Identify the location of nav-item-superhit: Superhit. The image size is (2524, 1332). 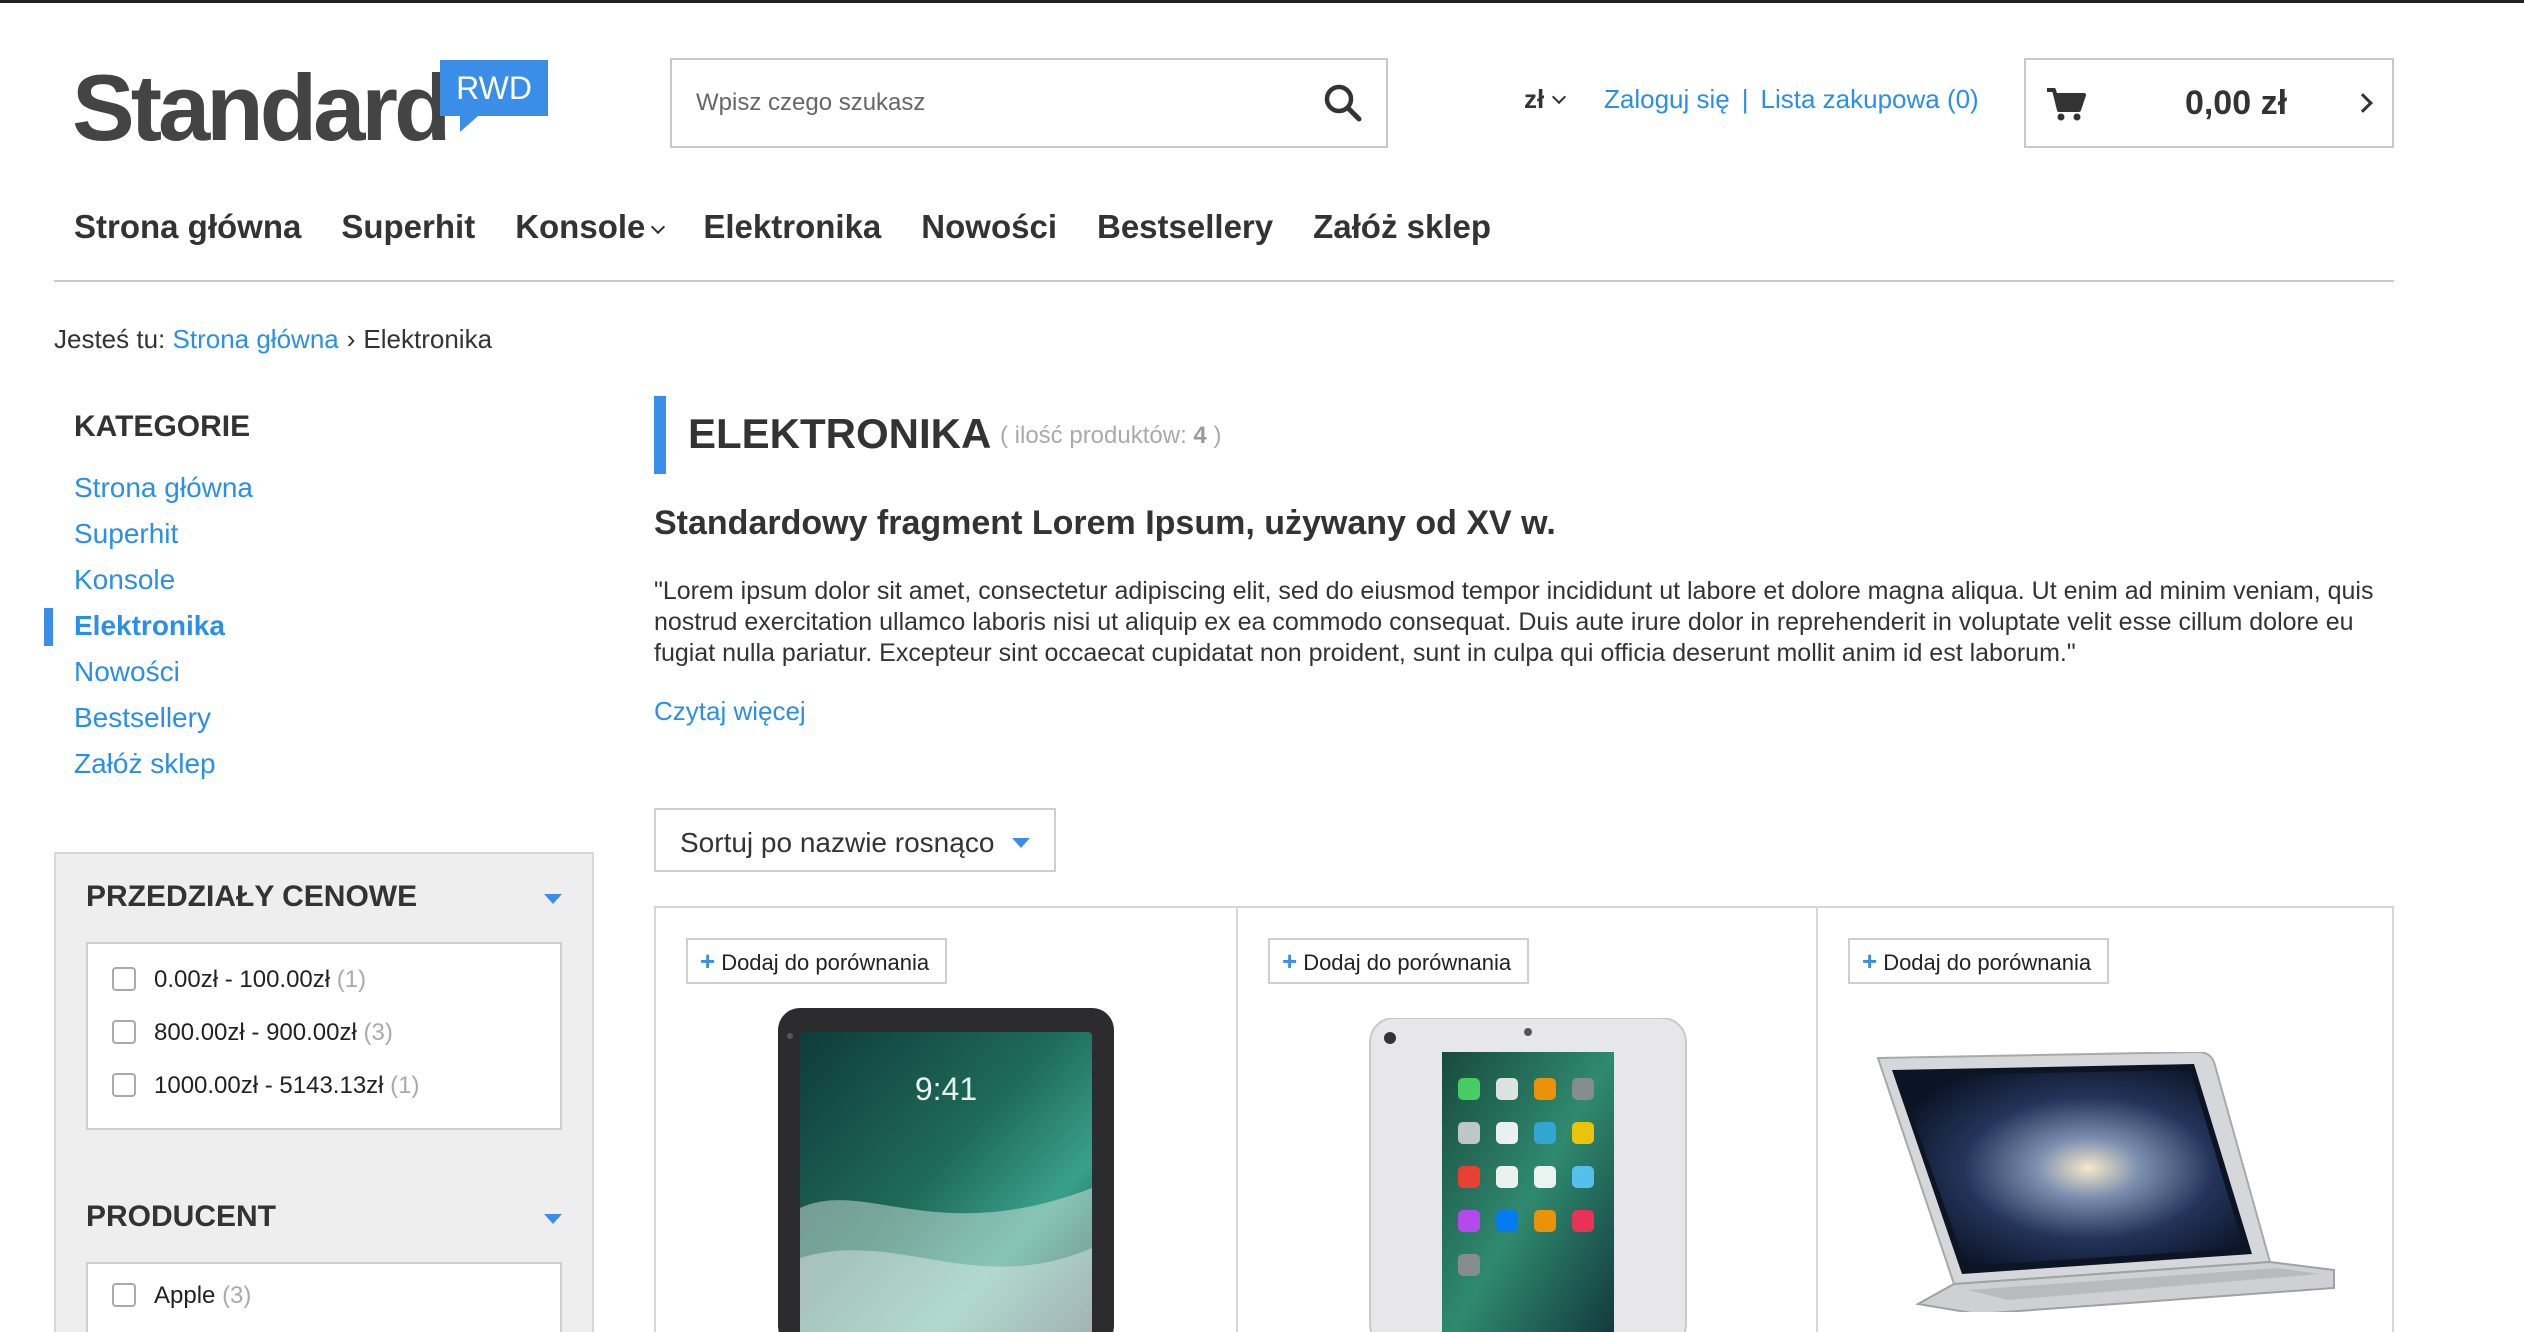
(408, 227).